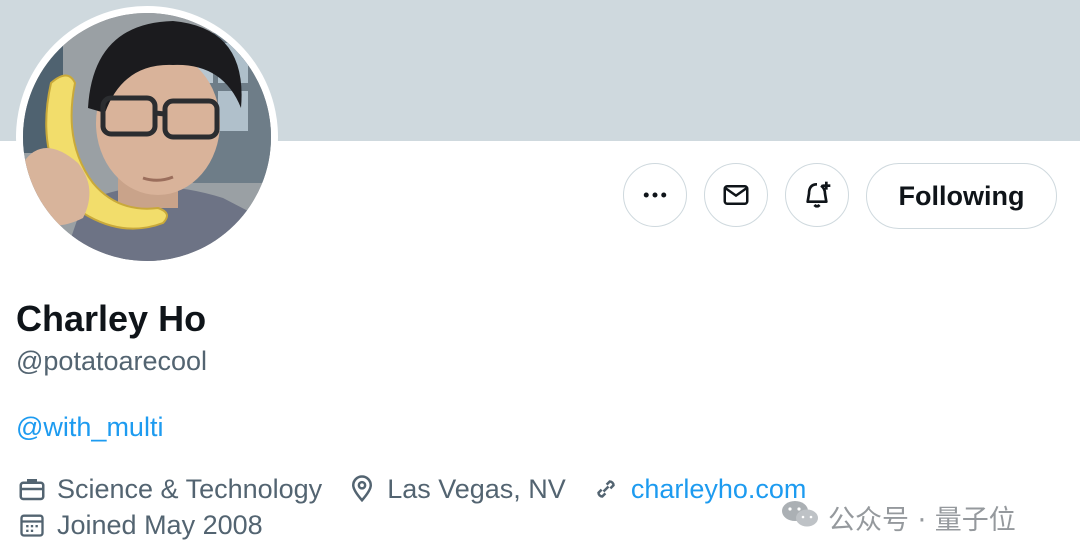  I want to click on calendar-icon, so click(32, 525).